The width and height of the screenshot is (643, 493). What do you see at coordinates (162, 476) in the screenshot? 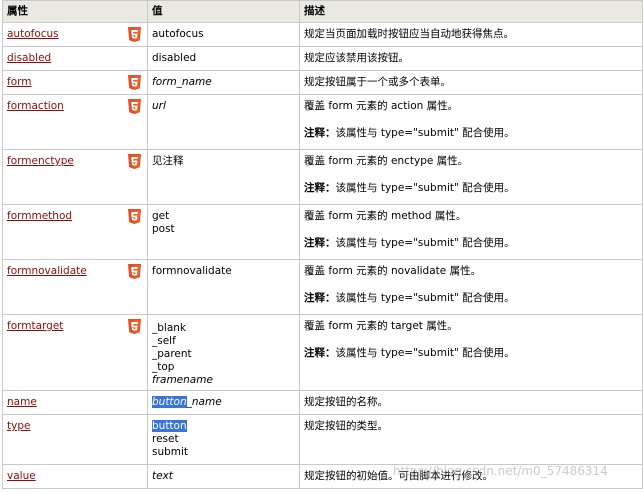
I see `value-text: text` at bounding box center [162, 476].